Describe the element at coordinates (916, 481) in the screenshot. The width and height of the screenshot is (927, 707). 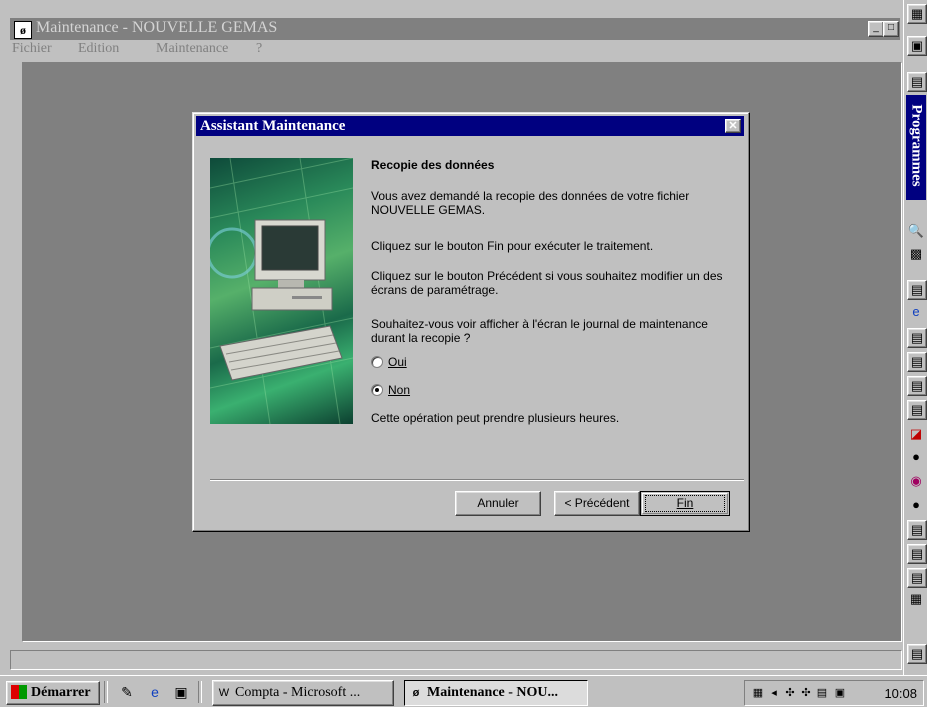
I see `program-icon: ◉` at that location.